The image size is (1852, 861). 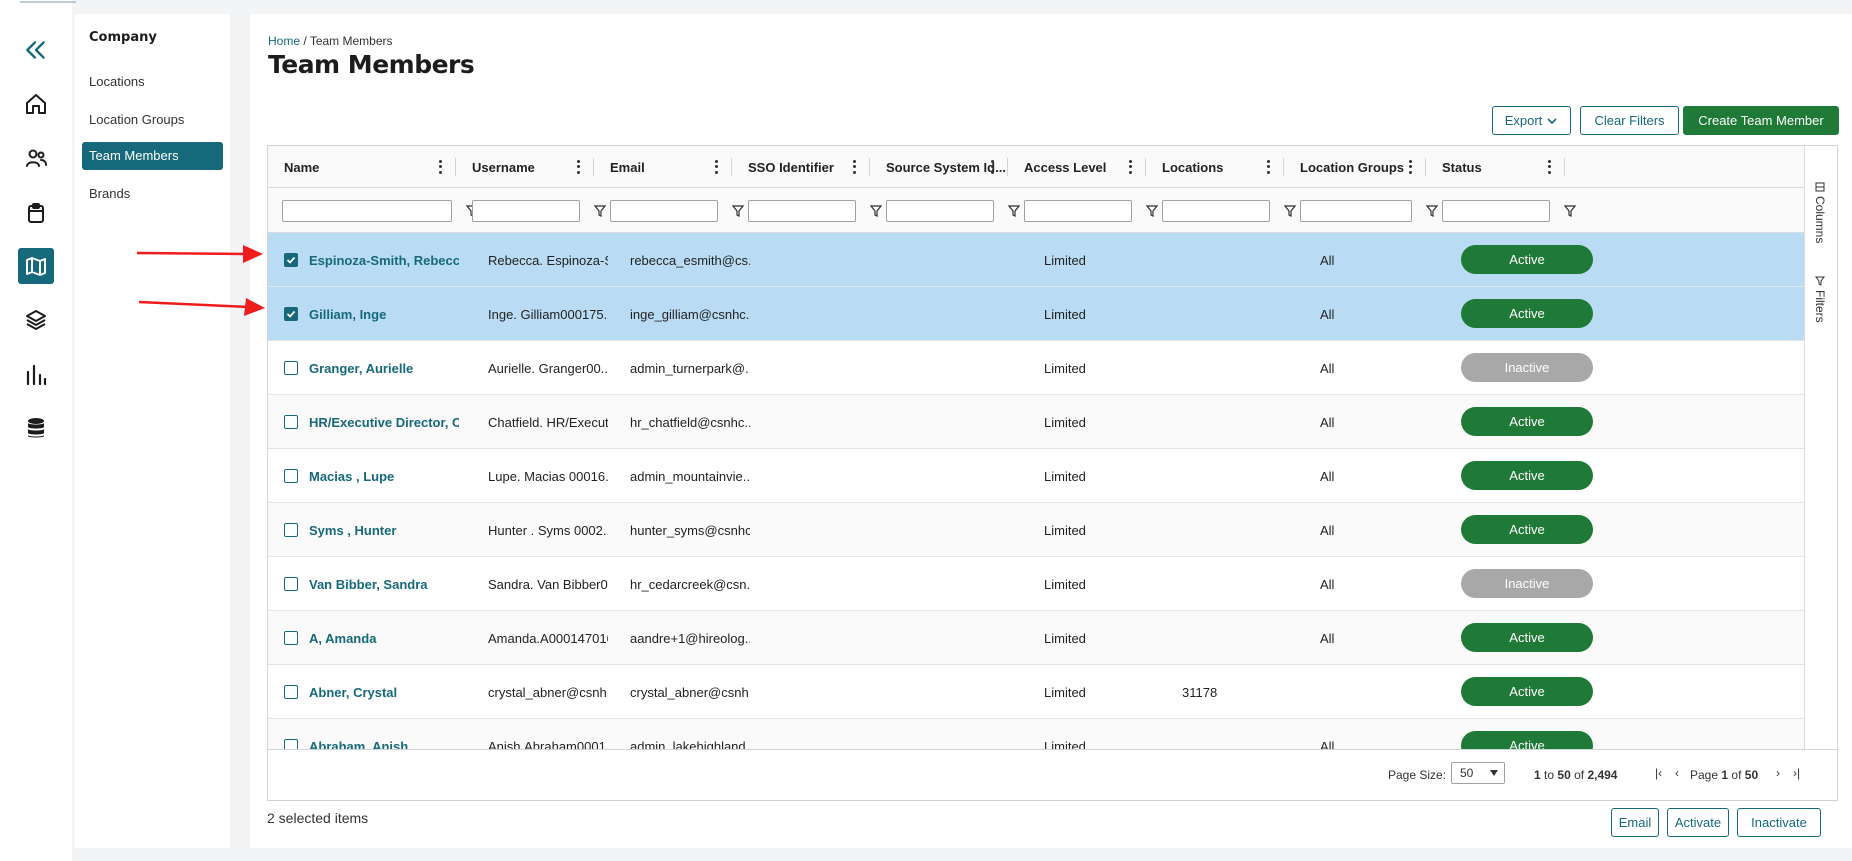 I want to click on status-filter-input, so click(x=1496, y=211).